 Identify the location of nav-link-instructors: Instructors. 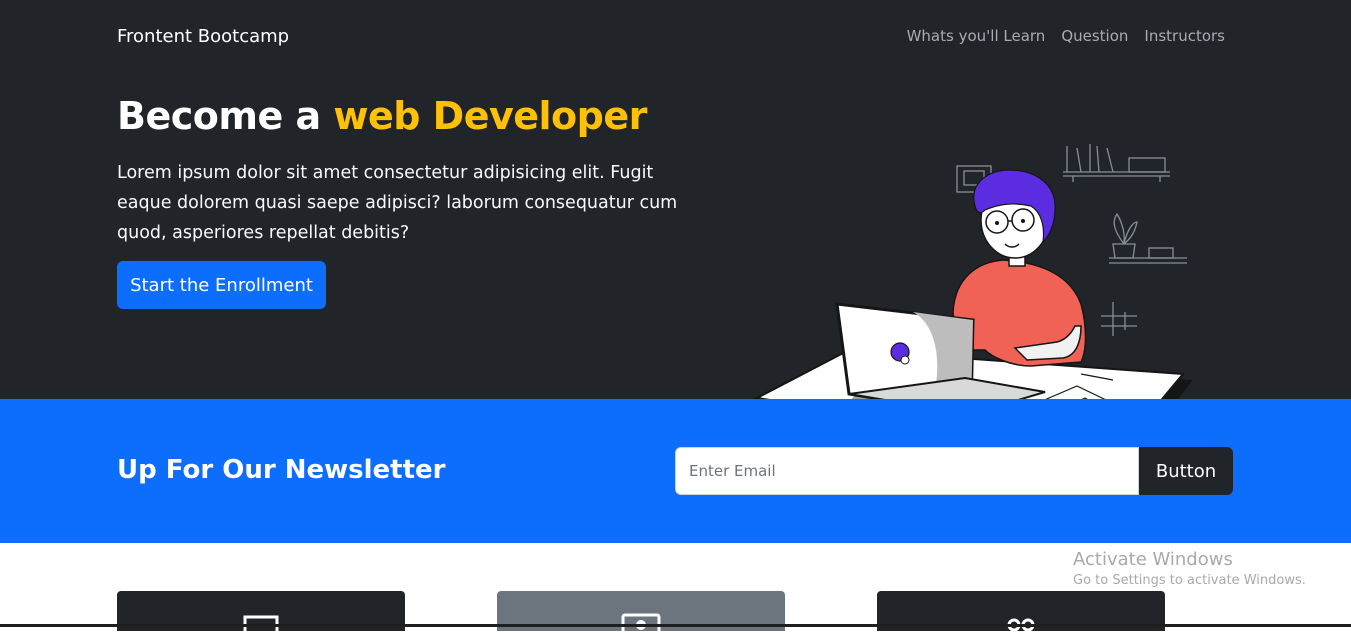
(1184, 36).